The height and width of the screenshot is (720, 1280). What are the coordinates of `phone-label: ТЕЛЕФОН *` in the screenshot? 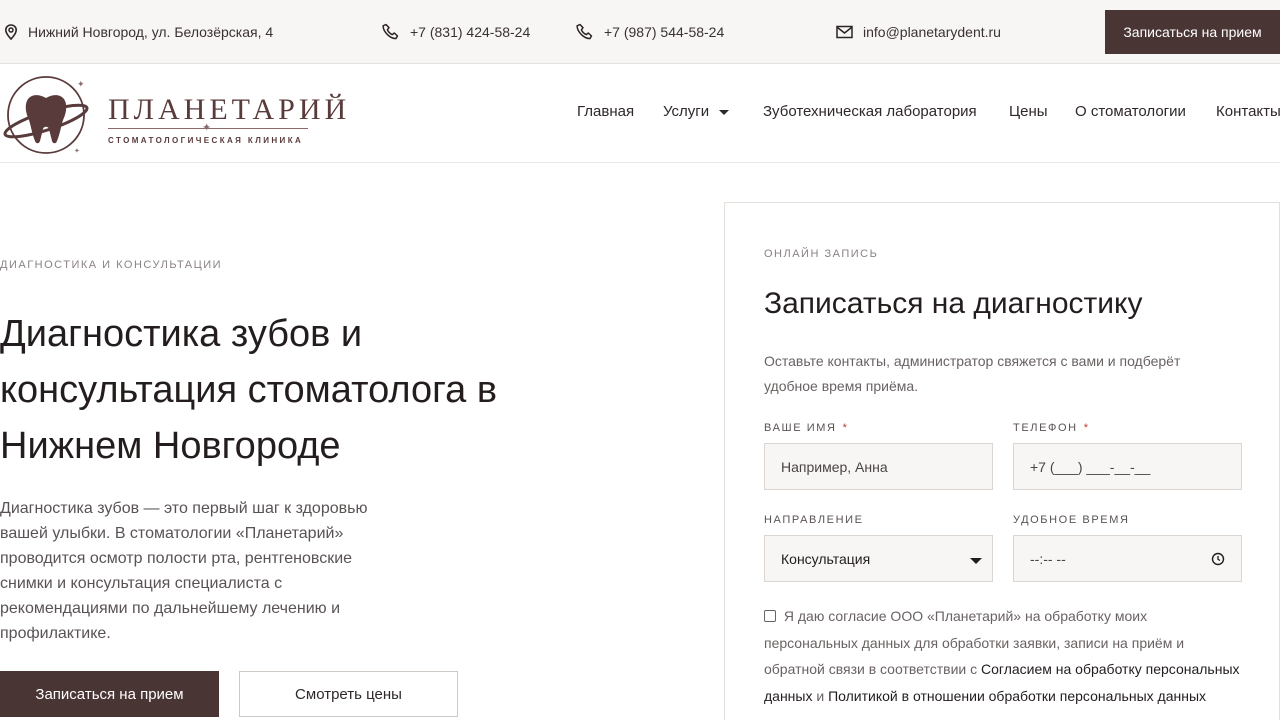 It's located at (1051, 428).